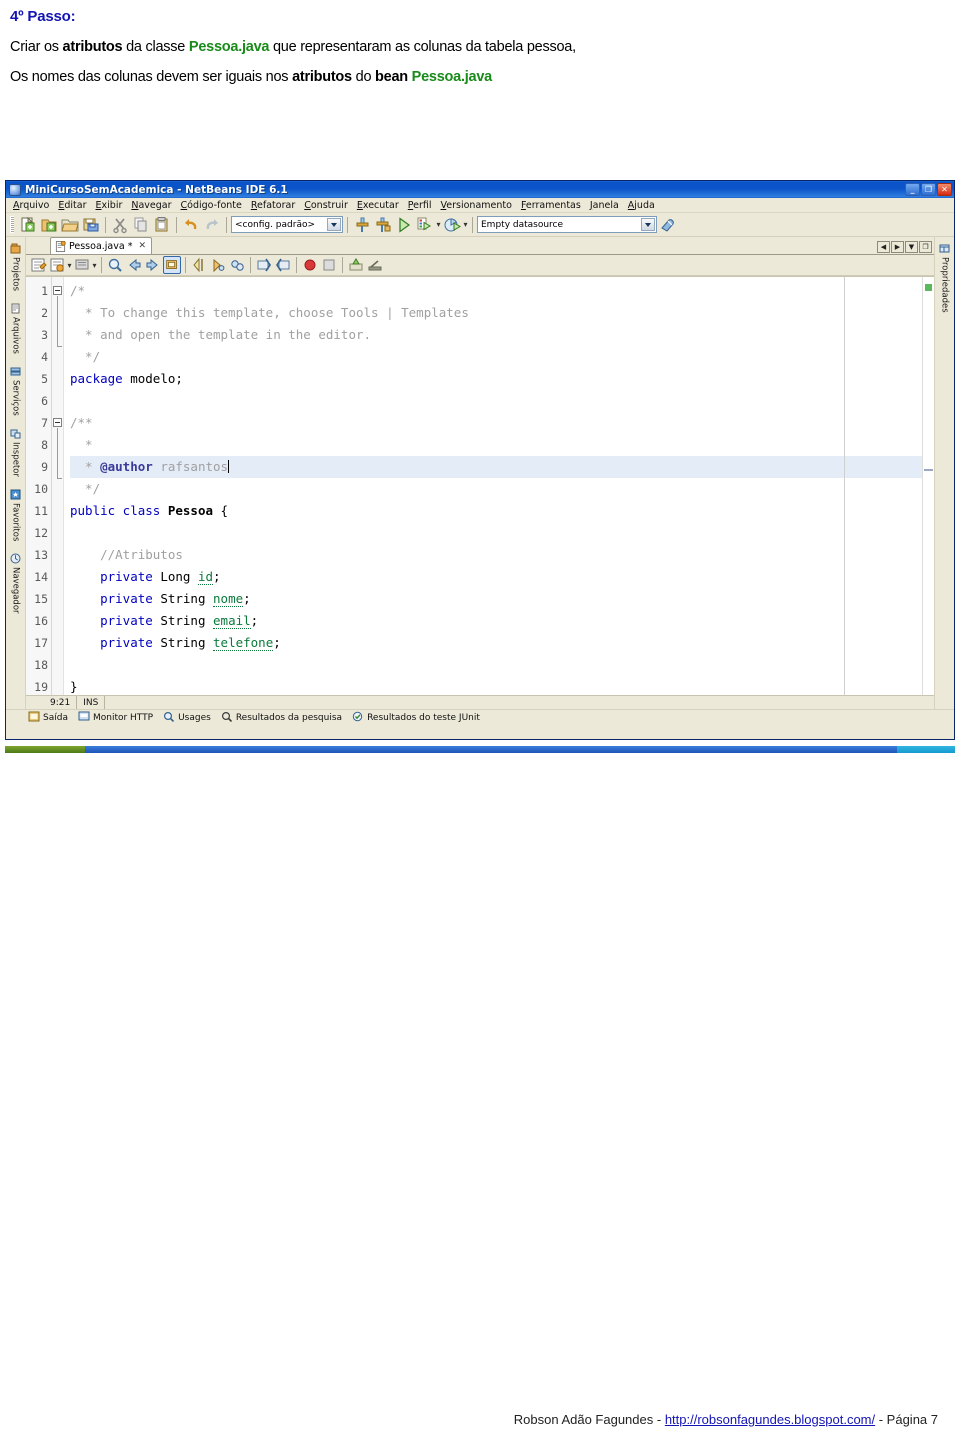  I want to click on menu-refatorar: Refatorar, so click(273, 205).